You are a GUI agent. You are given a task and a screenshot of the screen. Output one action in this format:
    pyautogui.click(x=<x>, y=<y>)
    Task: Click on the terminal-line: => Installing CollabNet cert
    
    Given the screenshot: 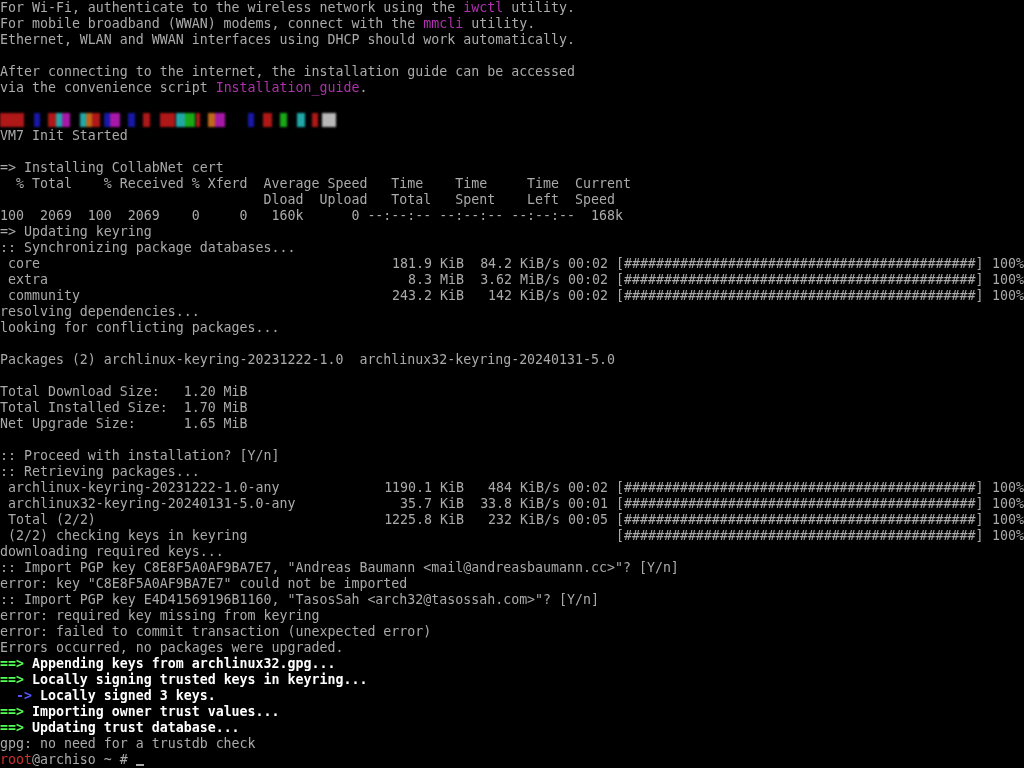 What is the action you would take?
    pyautogui.click(x=112, y=168)
    